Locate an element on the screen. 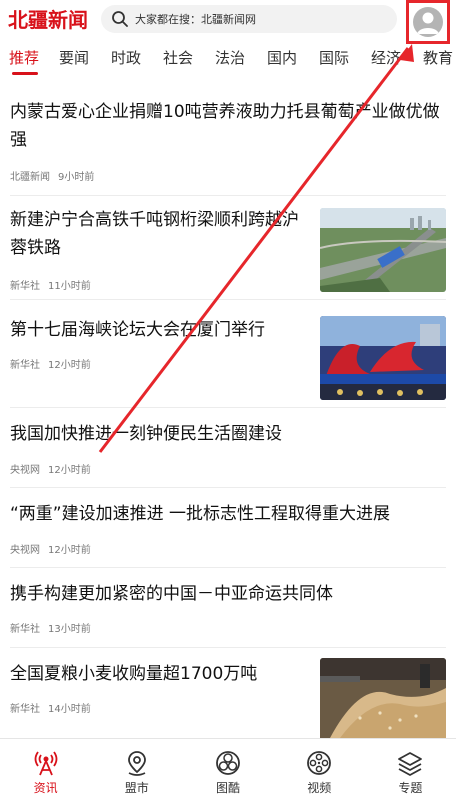 The image size is (456, 800). news-meta: 新华社 11小时前 is located at coordinates (50, 284).